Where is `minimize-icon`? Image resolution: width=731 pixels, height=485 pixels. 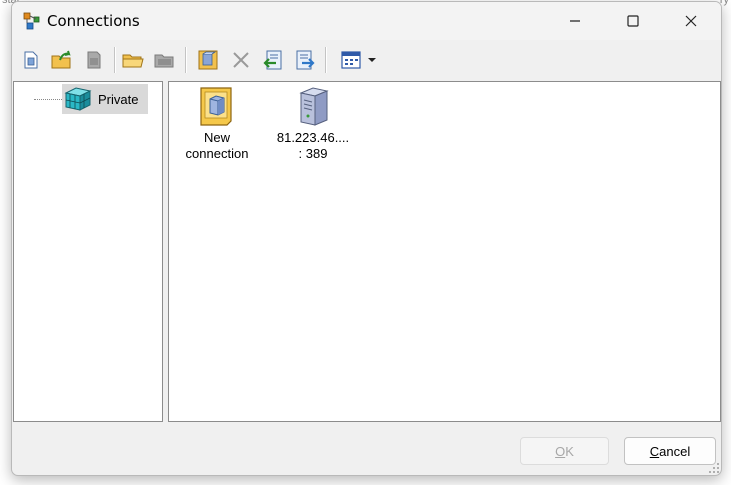
minimize-icon is located at coordinates (575, 21).